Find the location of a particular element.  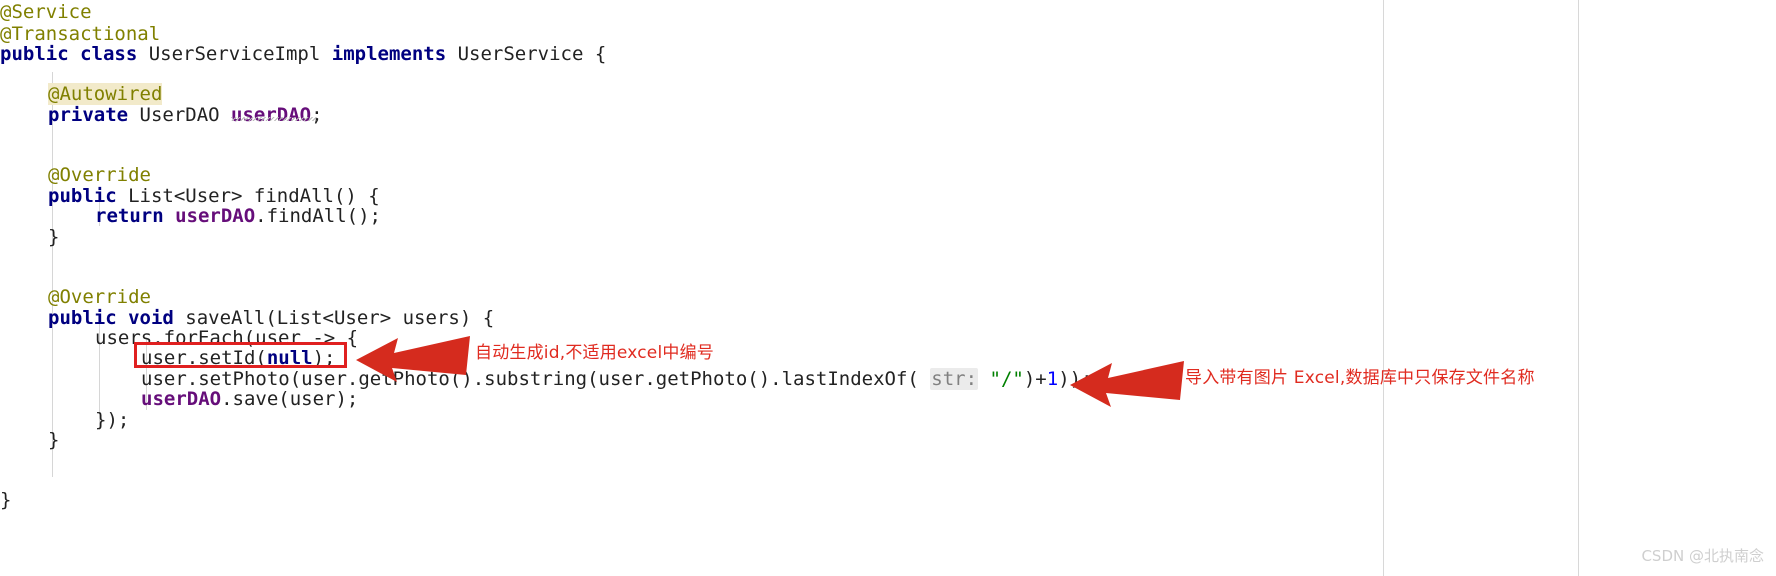

code-token: @Transactional is located at coordinates (80, 34).